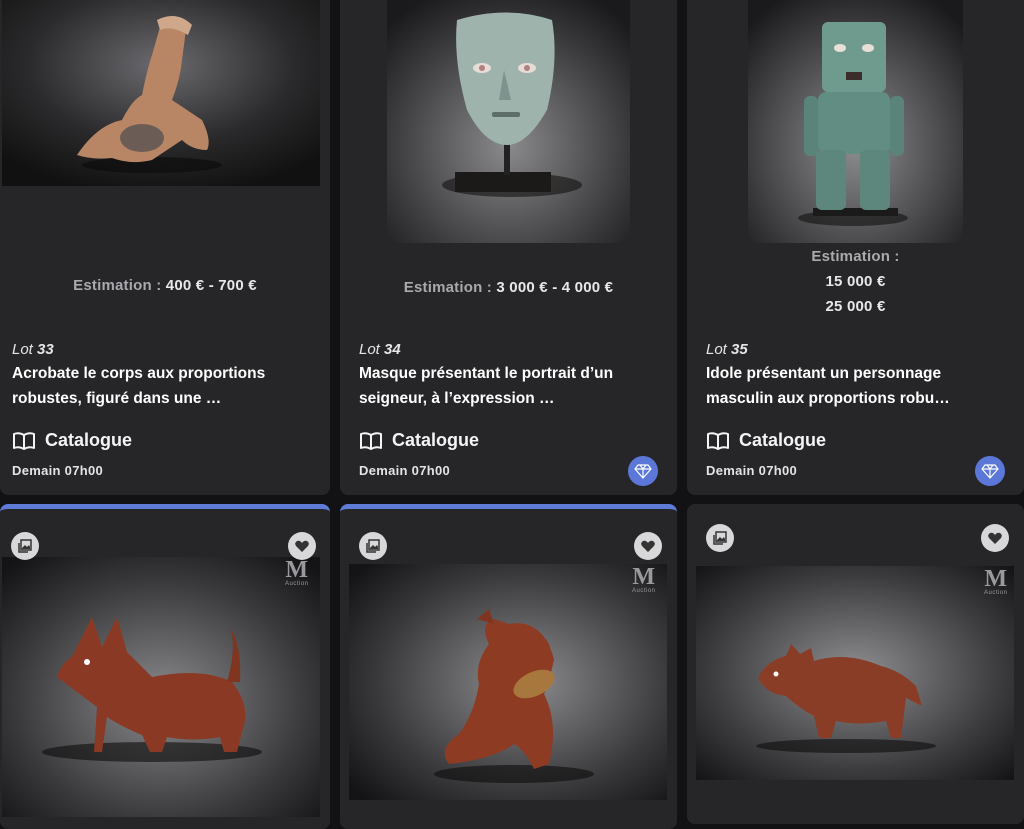 The image size is (1024, 829). Describe the element at coordinates (727, 349) in the screenshot. I see `lot-number: Lot 35` at that location.